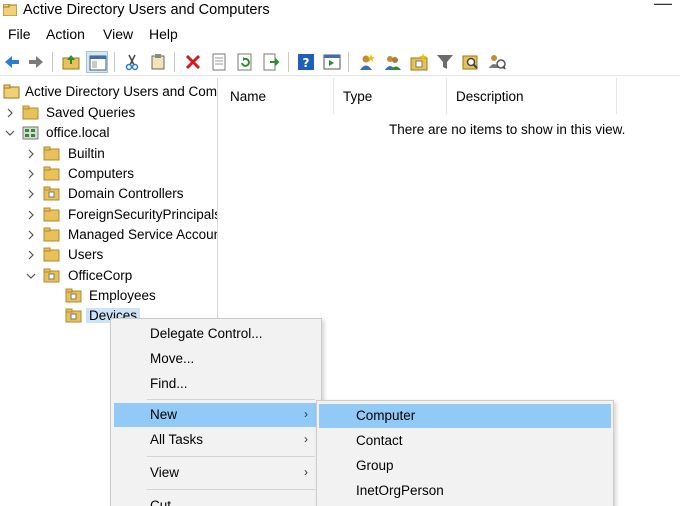  Describe the element at coordinates (97, 62) in the screenshot. I see `show-hide-console-tree-icon` at that location.